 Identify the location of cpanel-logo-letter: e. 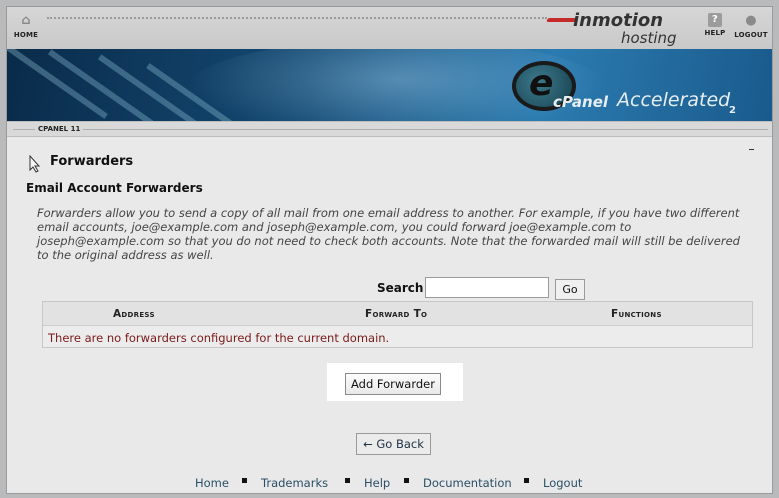
(541, 83).